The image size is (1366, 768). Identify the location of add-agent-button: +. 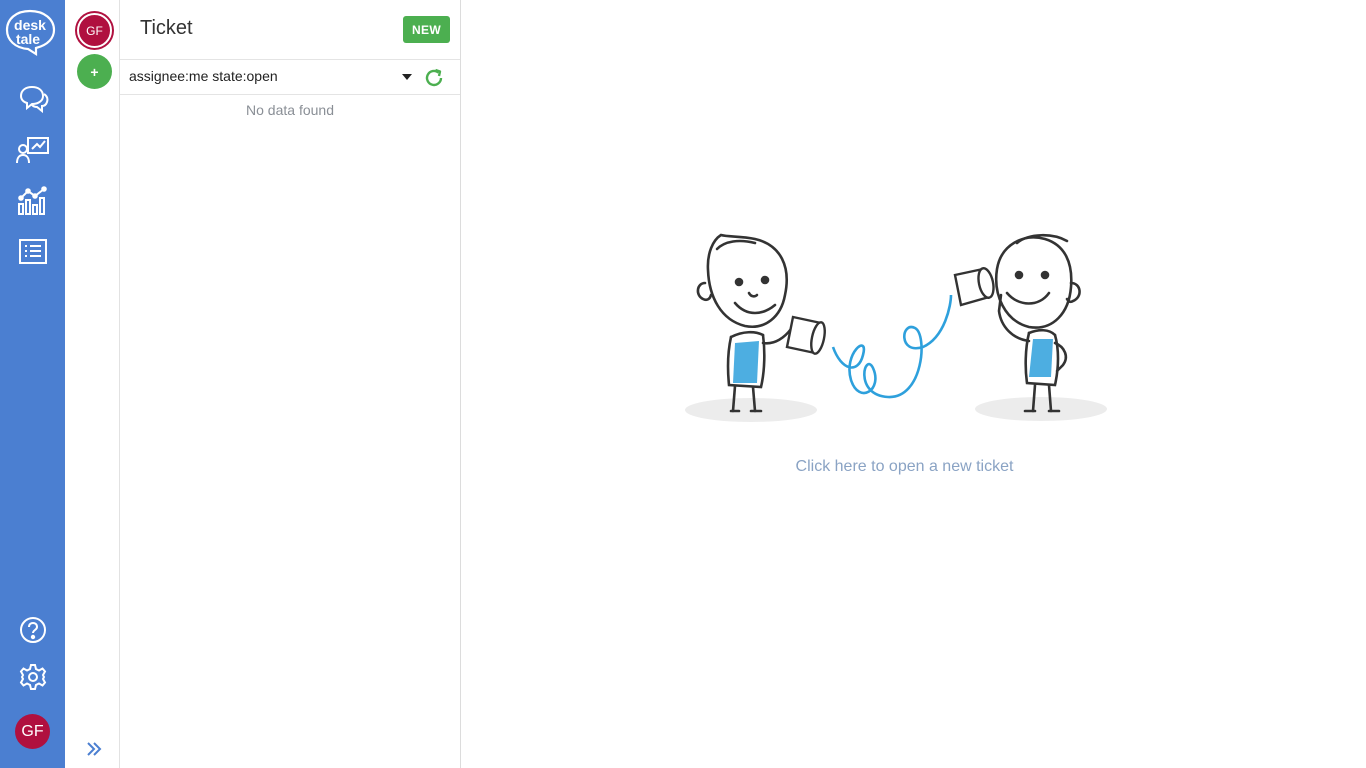
(94, 71).